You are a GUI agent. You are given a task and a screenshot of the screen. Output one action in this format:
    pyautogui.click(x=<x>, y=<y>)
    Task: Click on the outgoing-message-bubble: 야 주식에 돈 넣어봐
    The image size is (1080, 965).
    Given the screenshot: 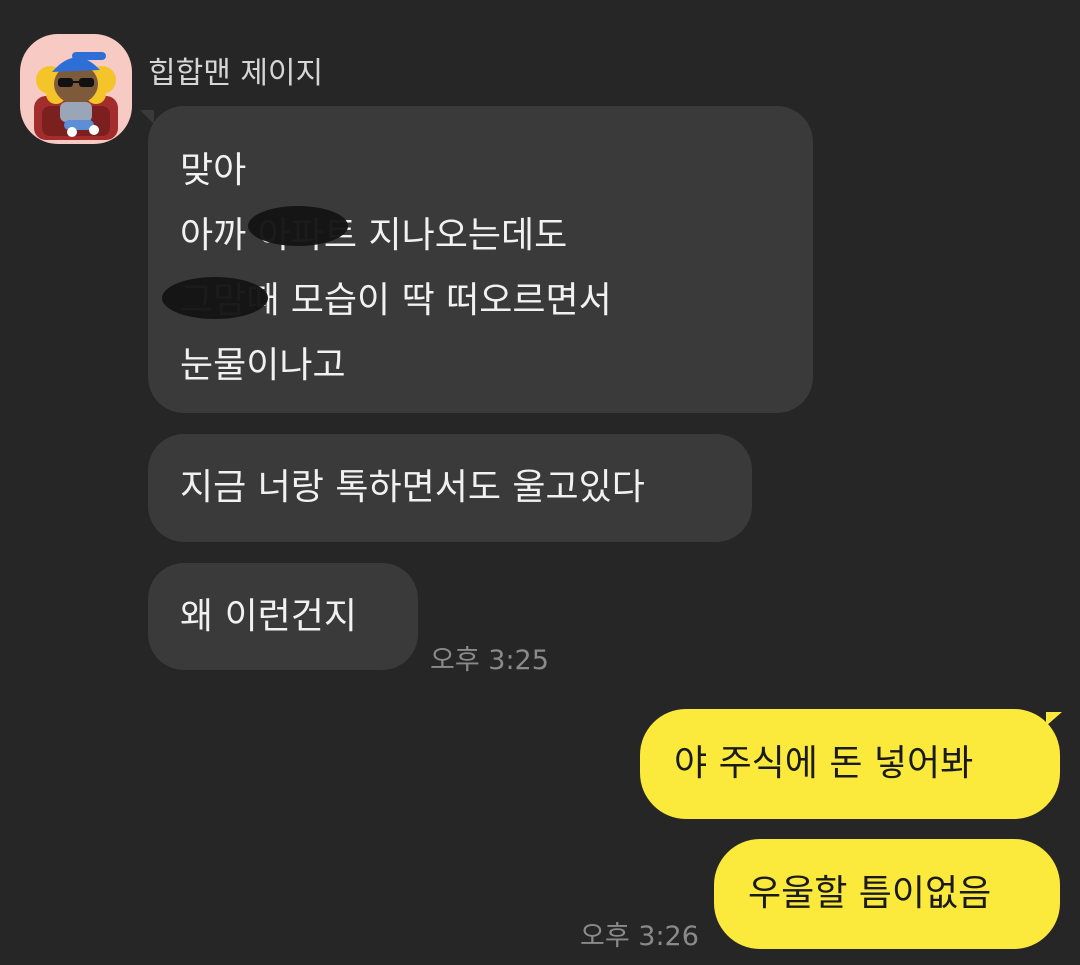 What is the action you would take?
    pyautogui.click(x=850, y=764)
    